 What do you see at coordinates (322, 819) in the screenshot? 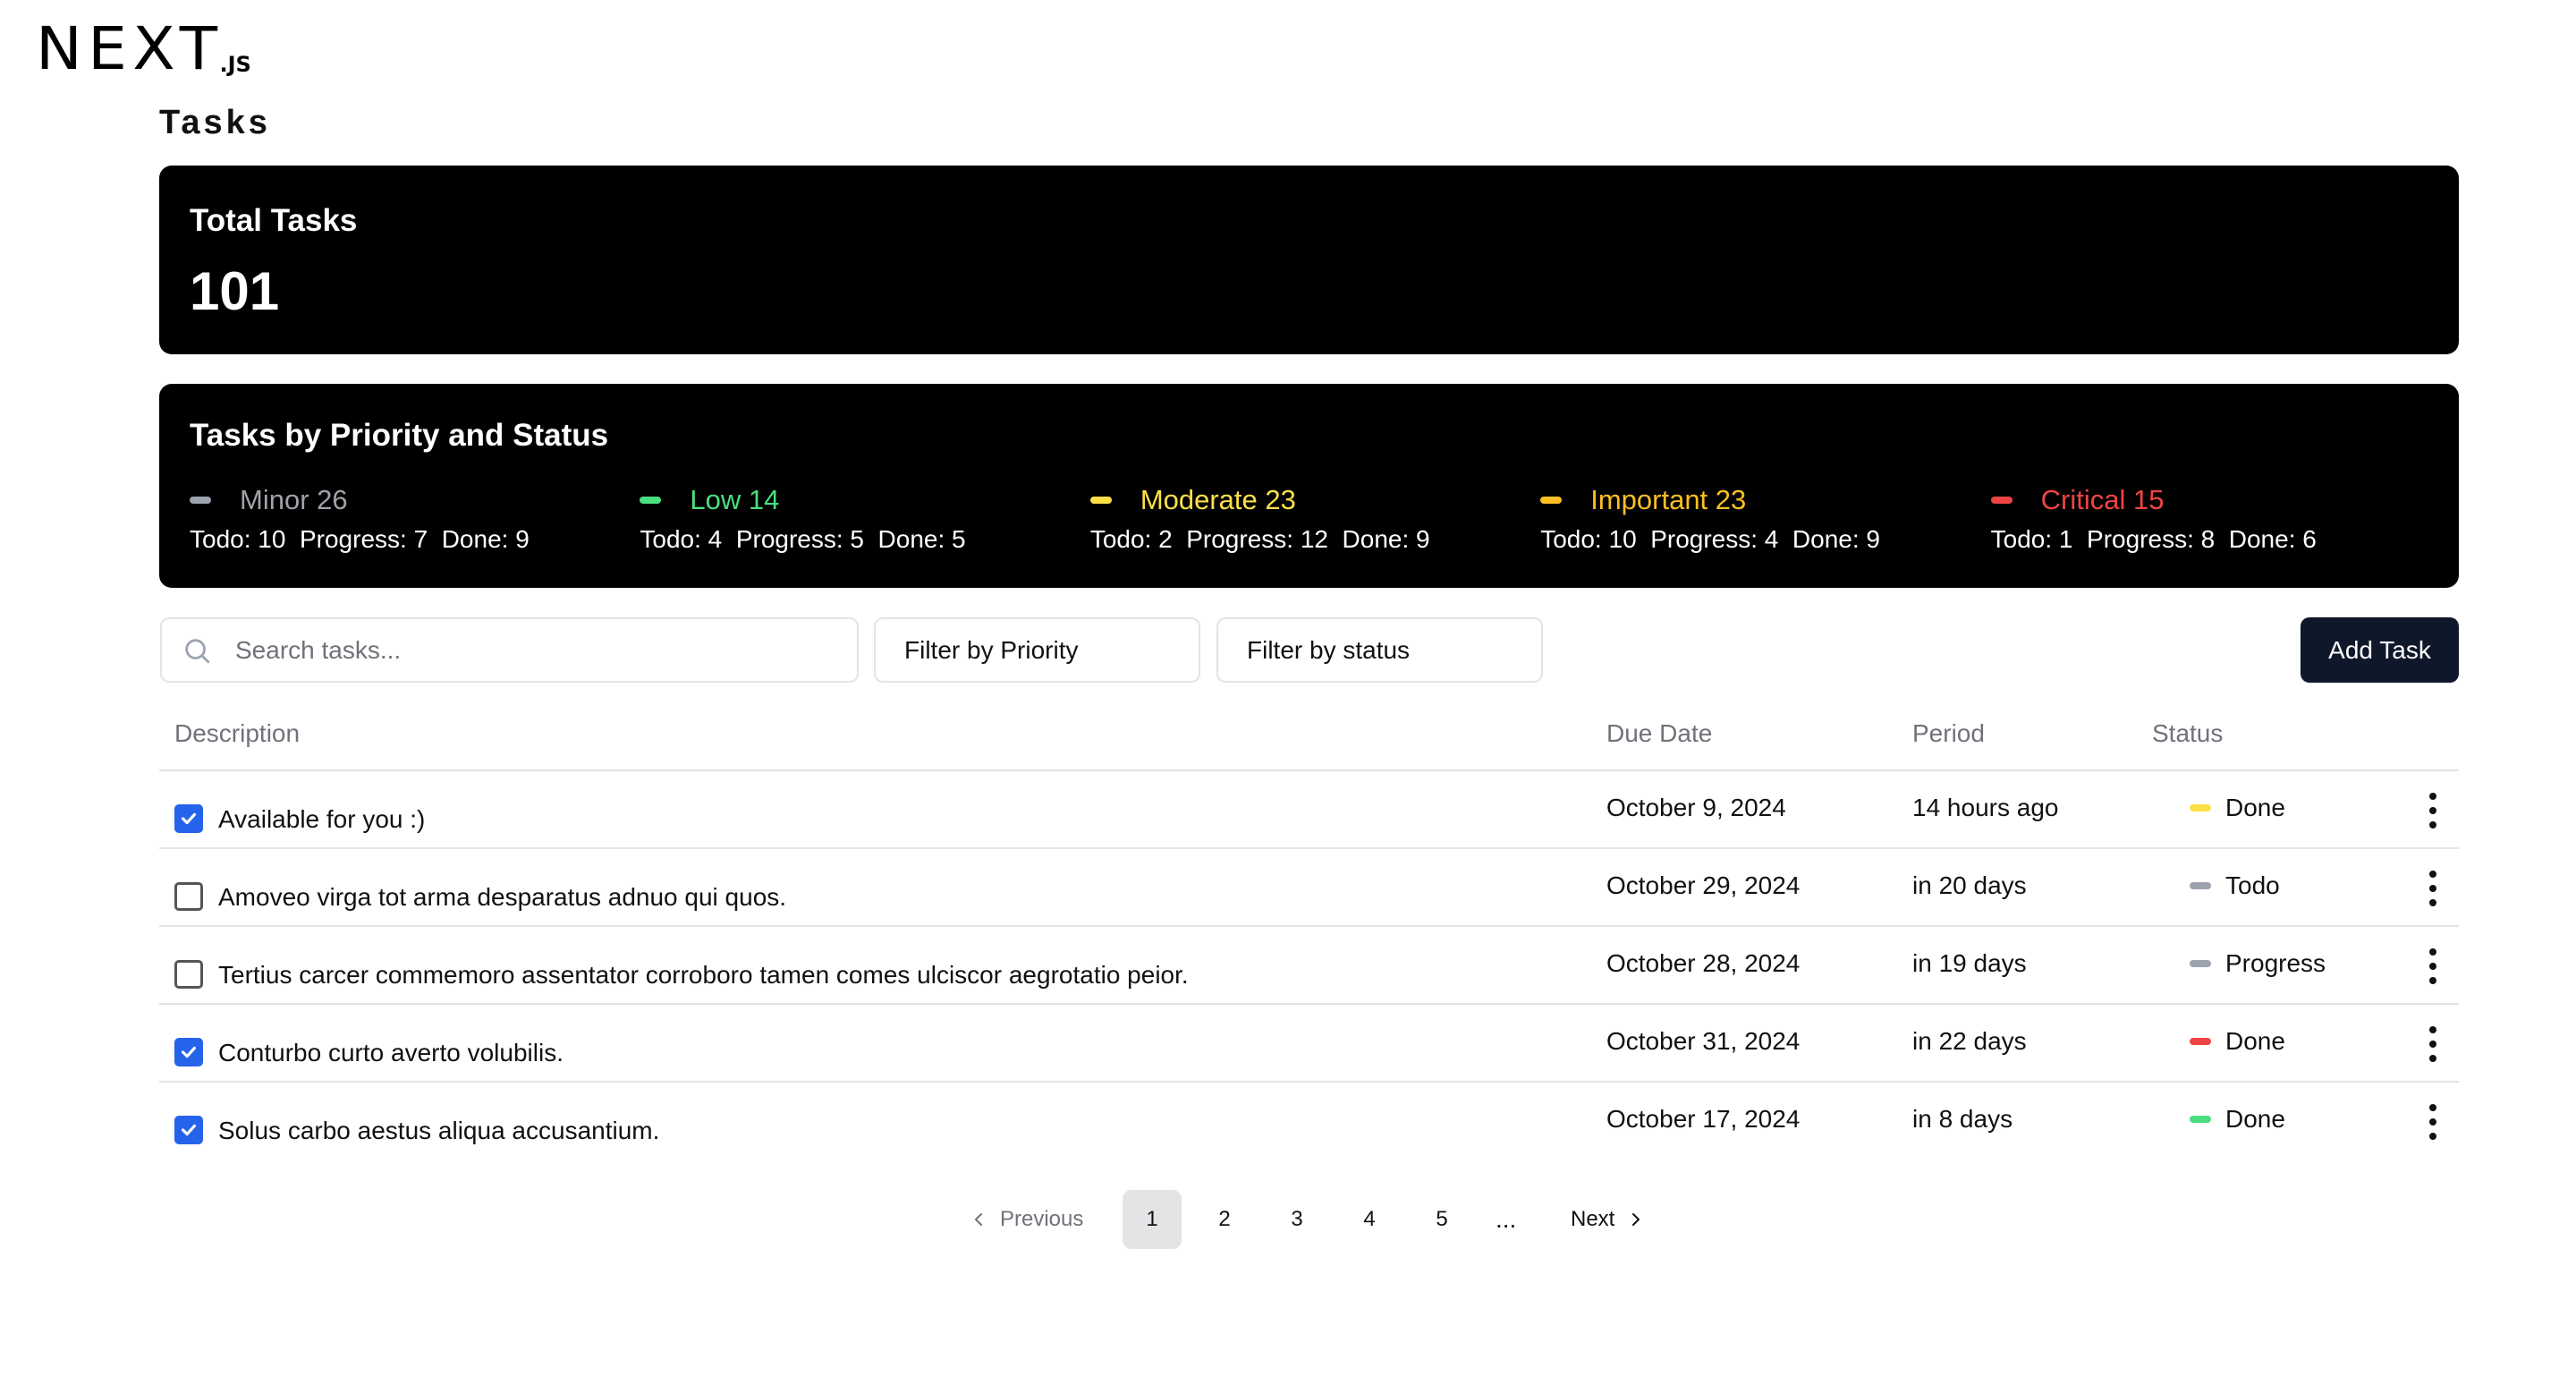
I see `task-description: Available for you :)` at bounding box center [322, 819].